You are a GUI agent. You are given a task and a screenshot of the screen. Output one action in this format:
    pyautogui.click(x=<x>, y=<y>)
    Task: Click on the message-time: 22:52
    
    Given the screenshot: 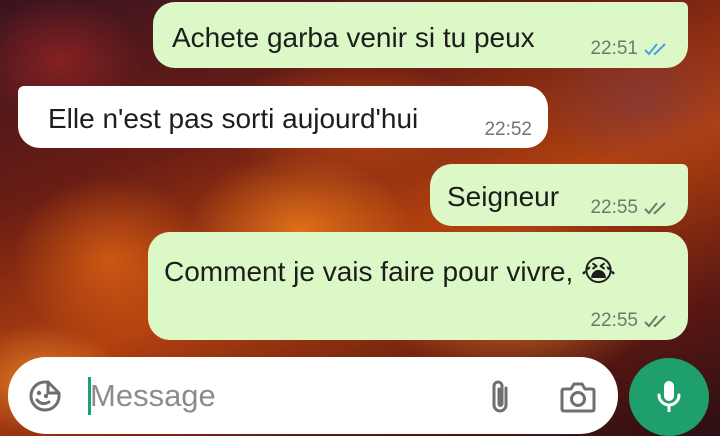 What is the action you would take?
    pyautogui.click(x=508, y=129)
    